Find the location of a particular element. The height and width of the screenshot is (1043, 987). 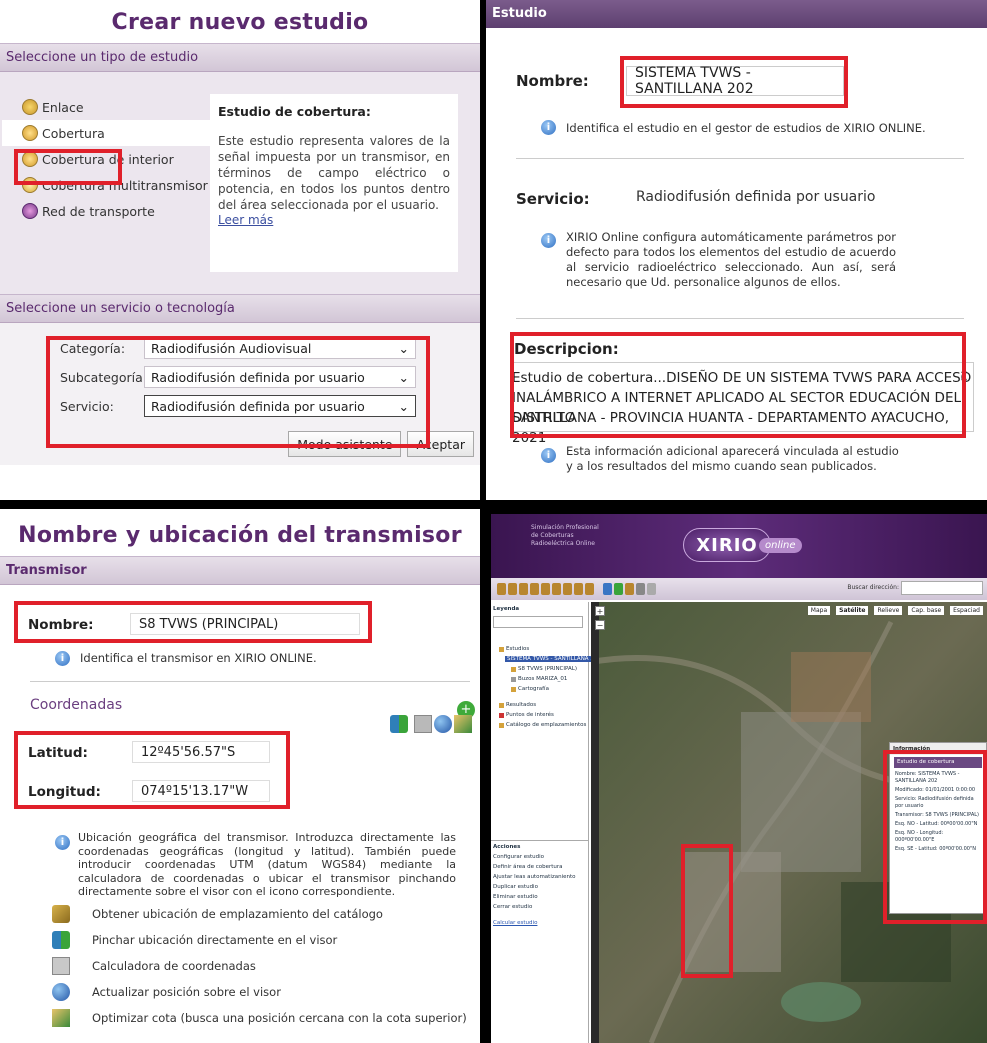

study-type-enlace: Enlace is located at coordinates (116, 107).